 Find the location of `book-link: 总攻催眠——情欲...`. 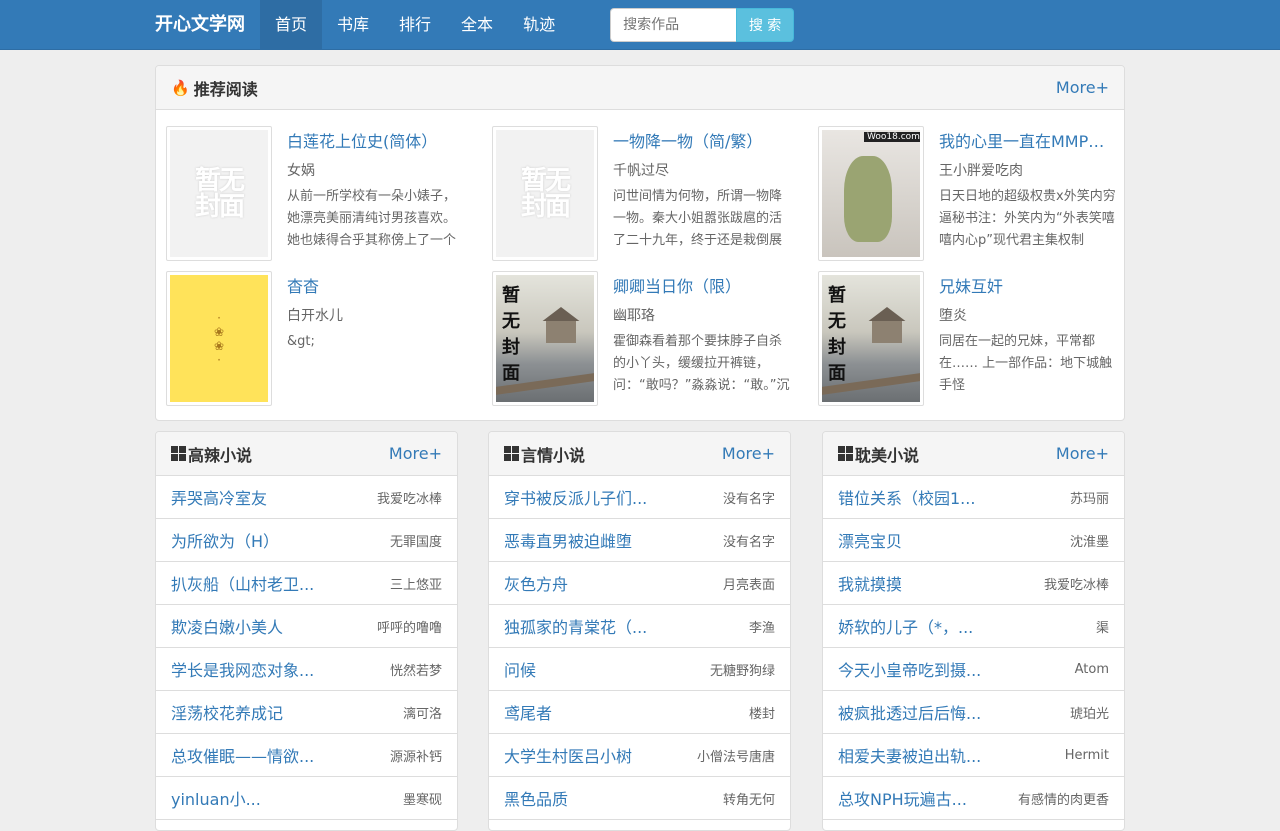

book-link: 总攻催眠——情欲... is located at coordinates (242, 755).